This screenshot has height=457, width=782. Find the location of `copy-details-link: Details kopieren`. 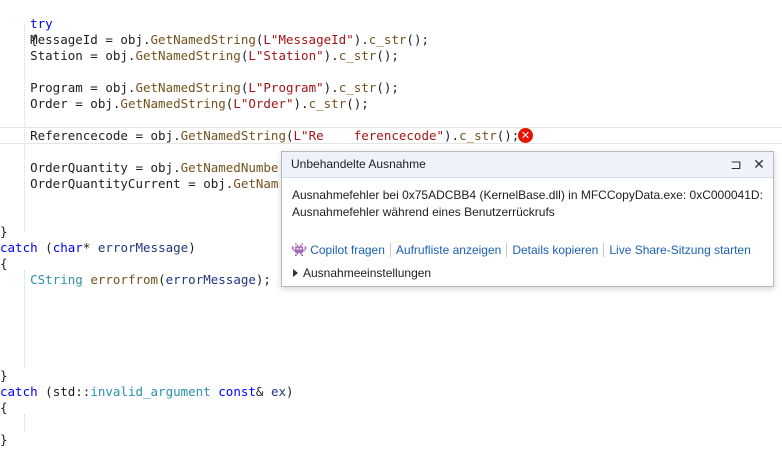

copy-details-link: Details kopieren is located at coordinates (555, 250).